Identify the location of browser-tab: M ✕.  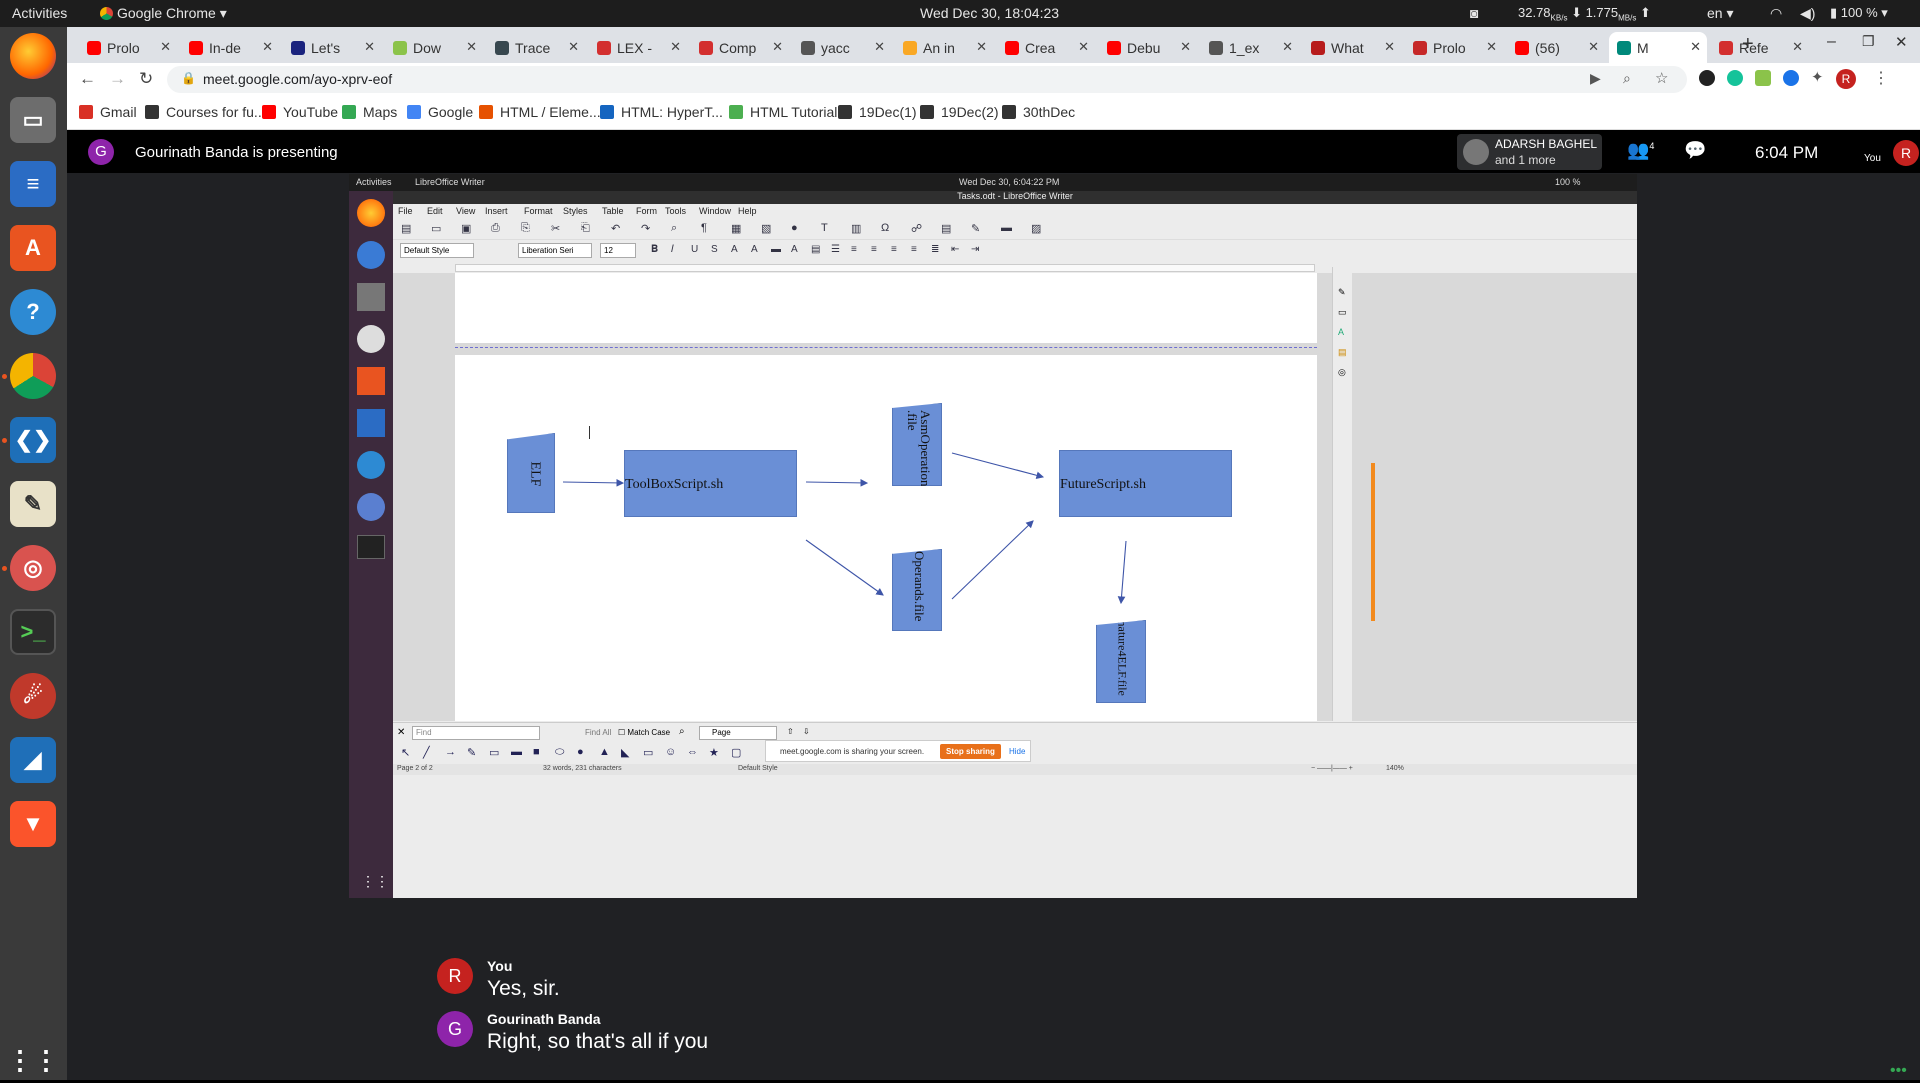
(1658, 47).